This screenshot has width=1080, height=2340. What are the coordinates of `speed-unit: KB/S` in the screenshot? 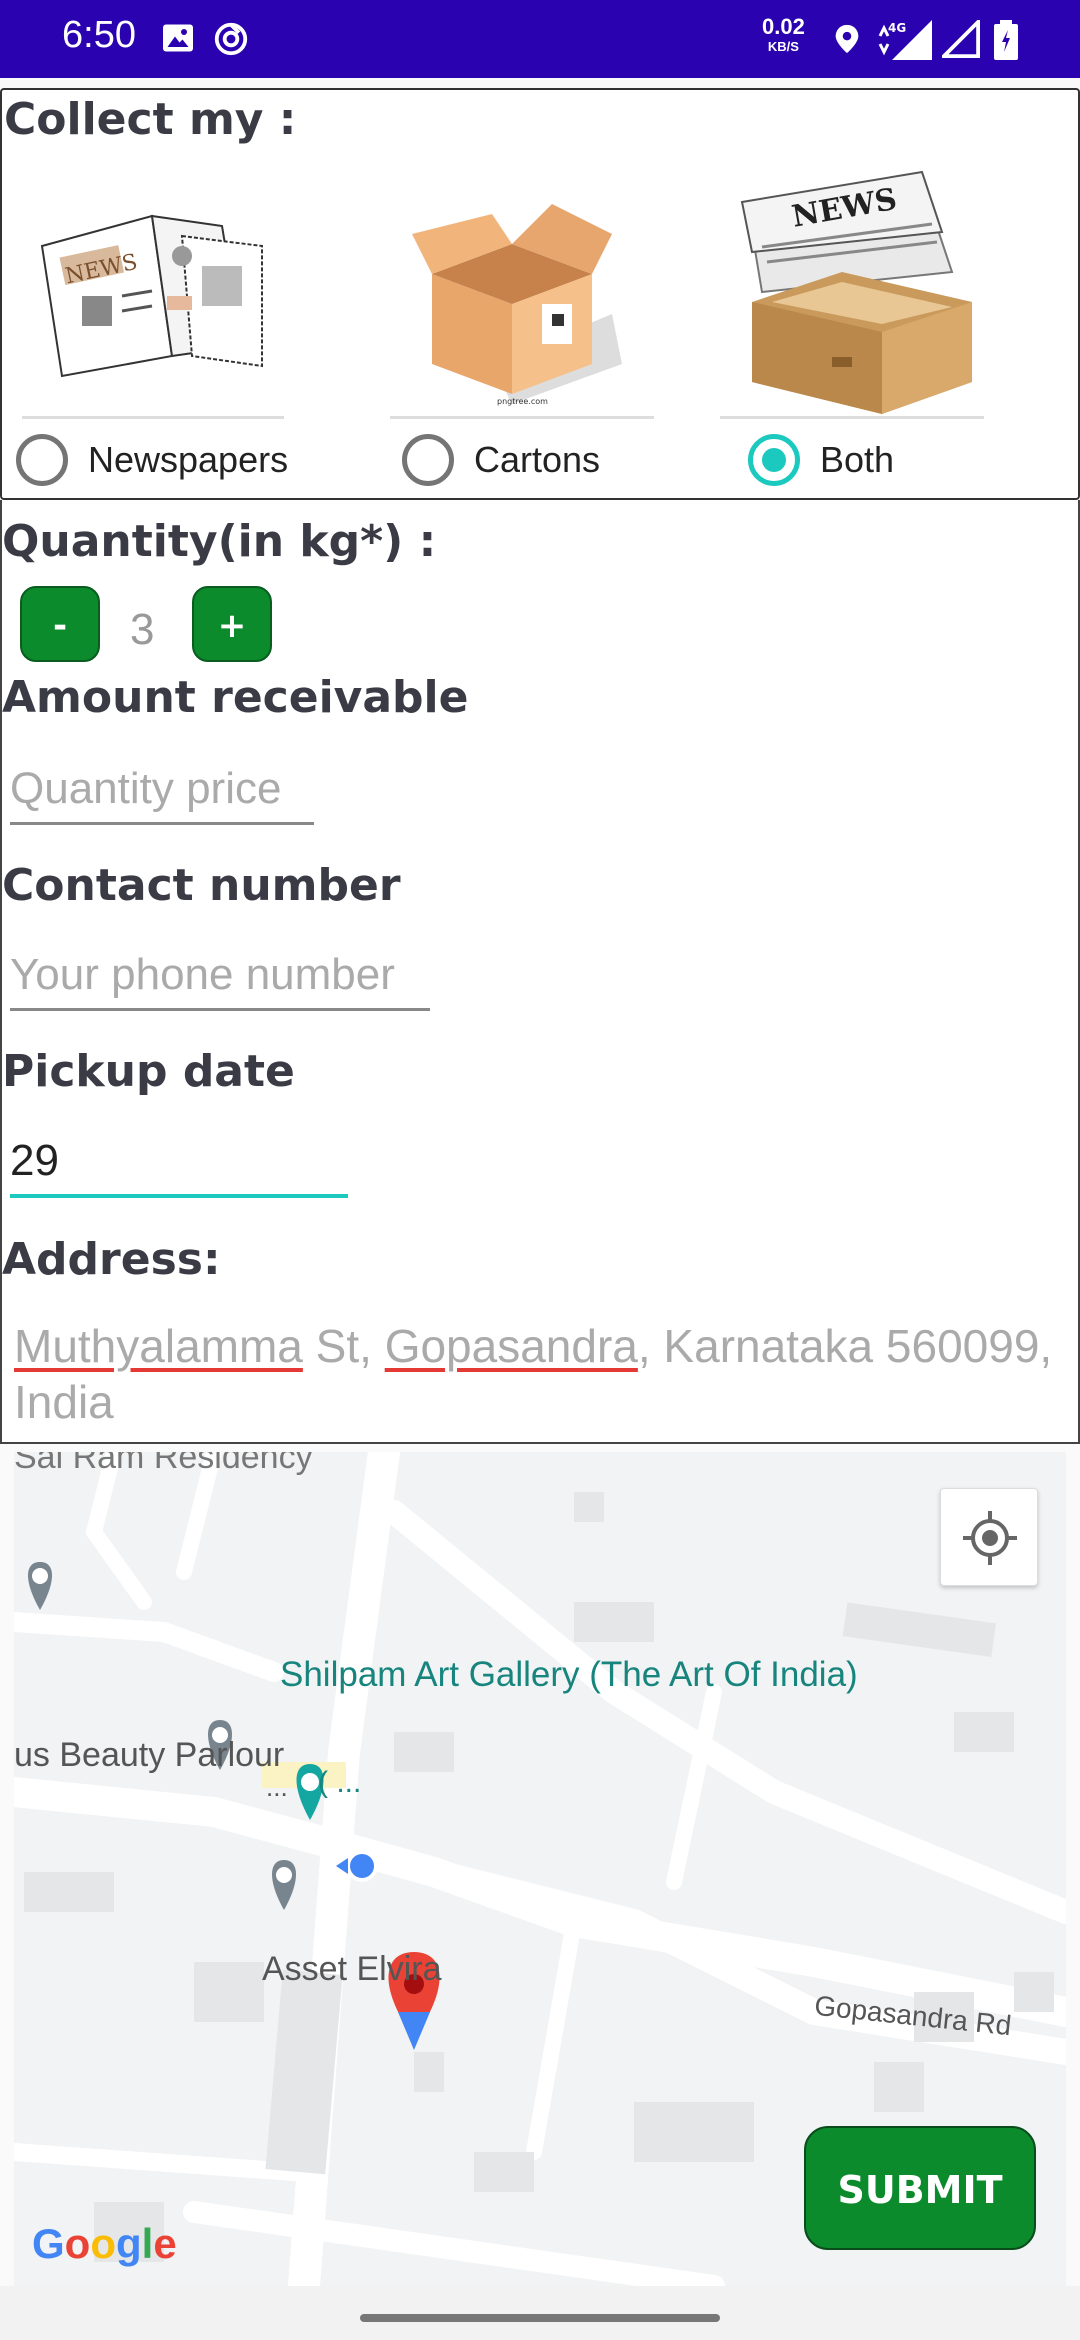 It's located at (783, 46).